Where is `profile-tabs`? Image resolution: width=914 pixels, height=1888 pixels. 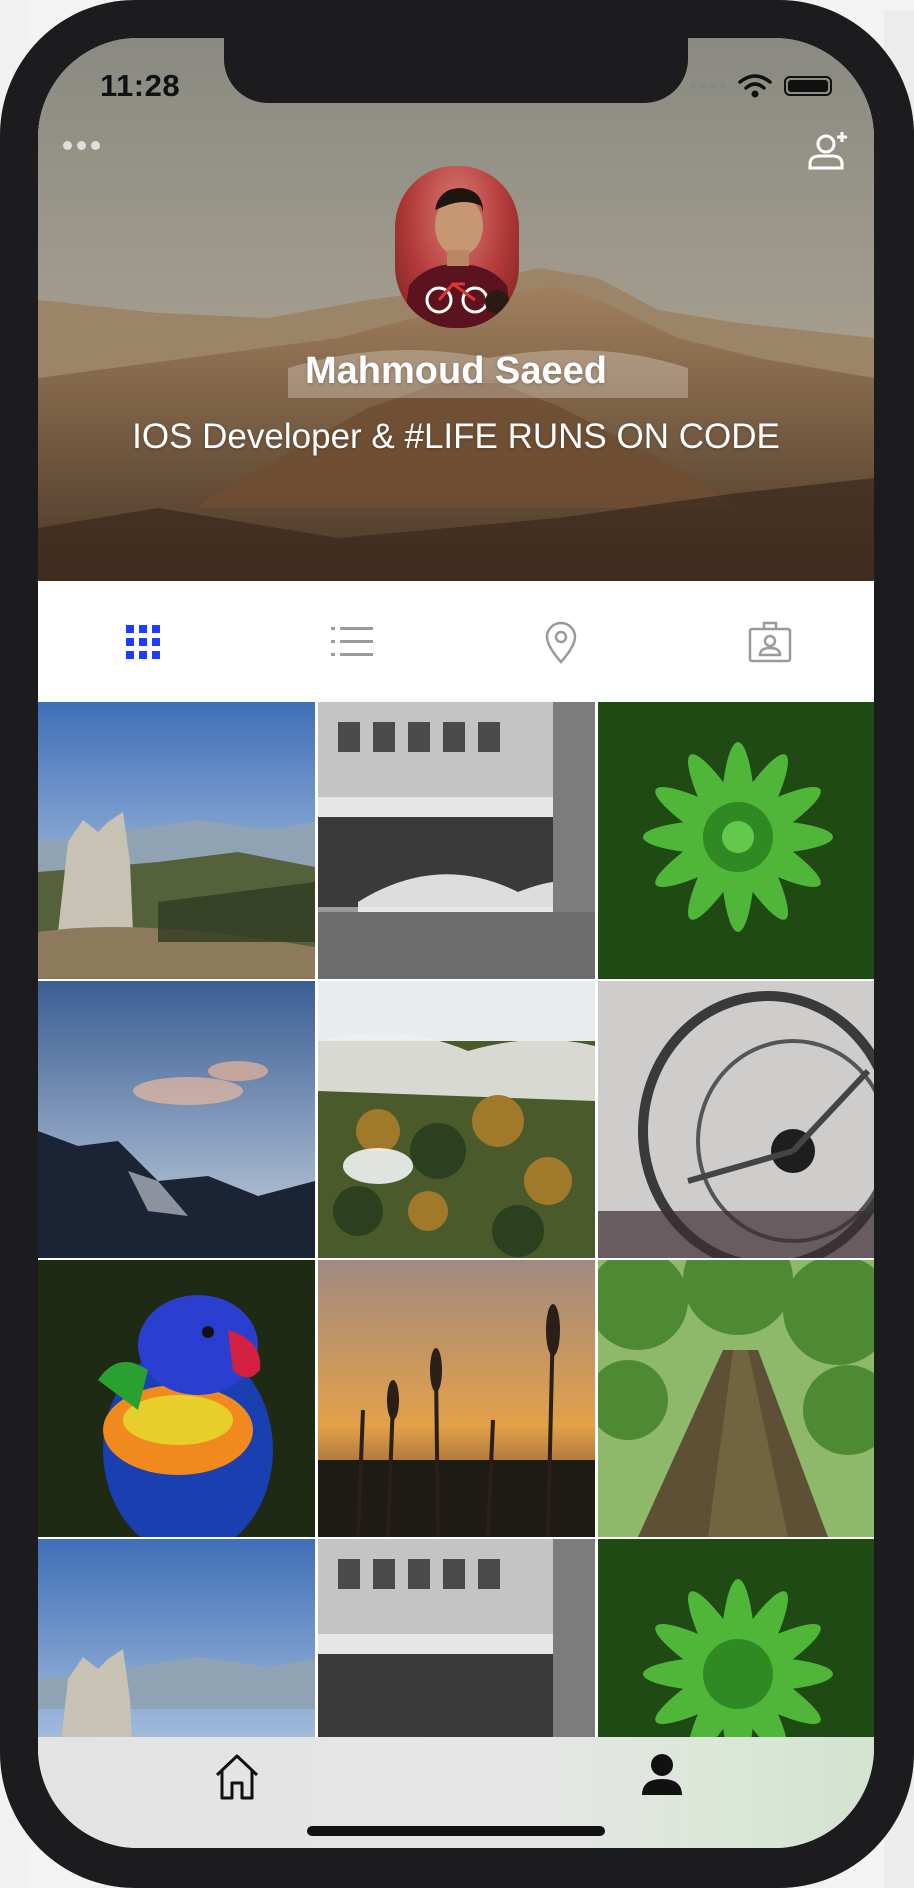
profile-tabs is located at coordinates (456, 641).